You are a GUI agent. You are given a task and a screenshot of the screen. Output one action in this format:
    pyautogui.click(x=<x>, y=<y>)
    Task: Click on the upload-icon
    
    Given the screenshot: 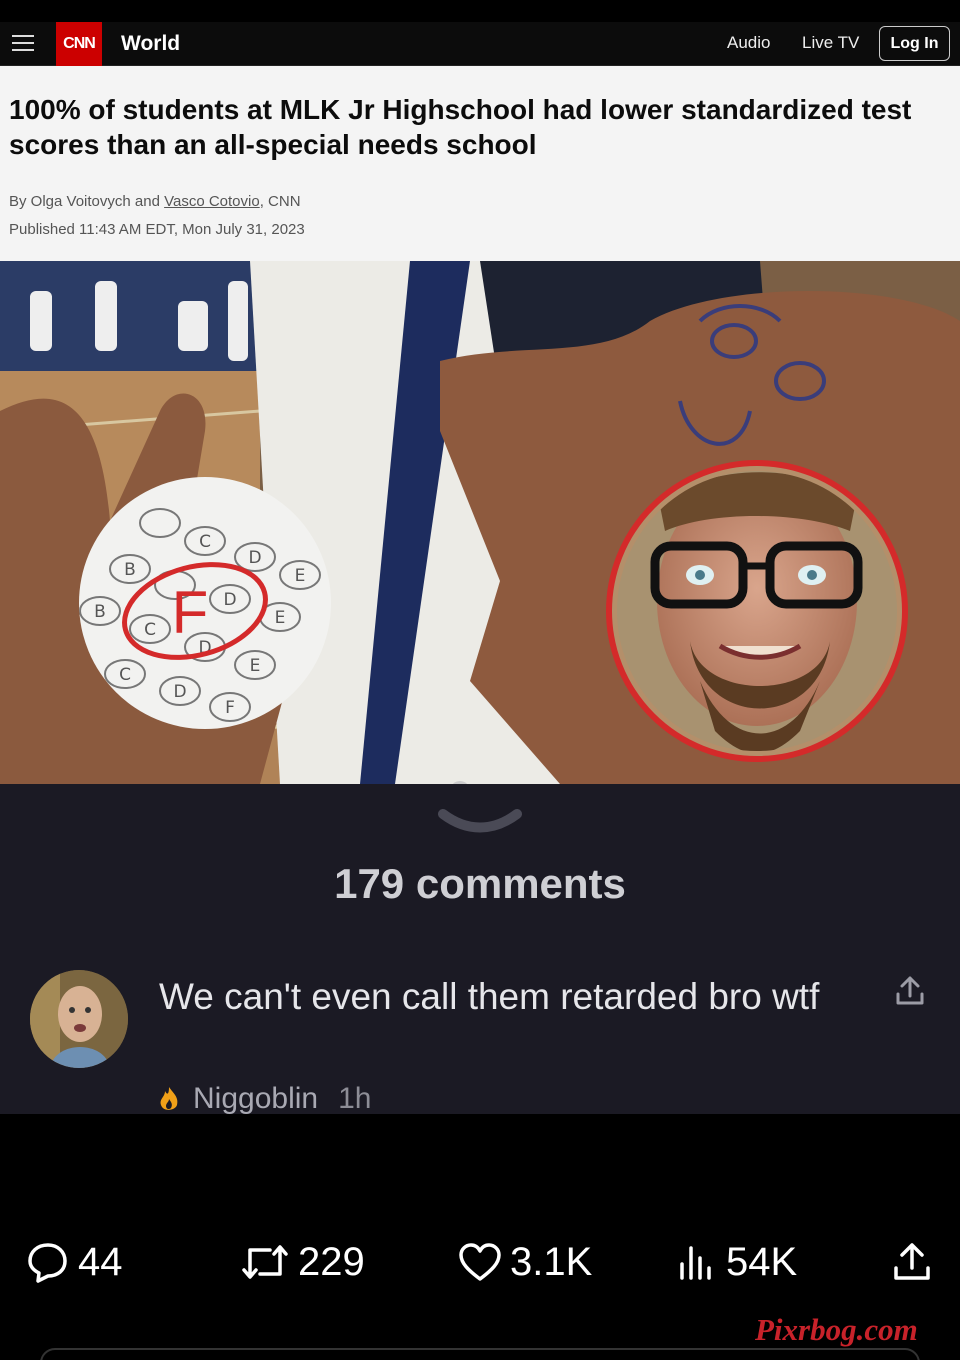 What is the action you would take?
    pyautogui.click(x=912, y=1261)
    